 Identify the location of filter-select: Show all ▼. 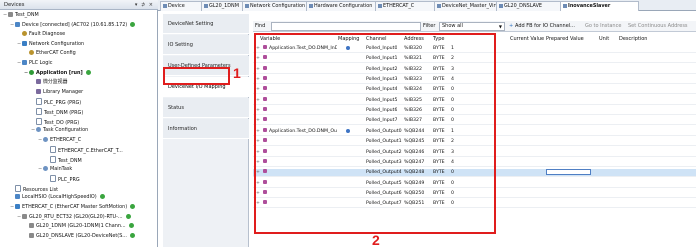
(472, 26).